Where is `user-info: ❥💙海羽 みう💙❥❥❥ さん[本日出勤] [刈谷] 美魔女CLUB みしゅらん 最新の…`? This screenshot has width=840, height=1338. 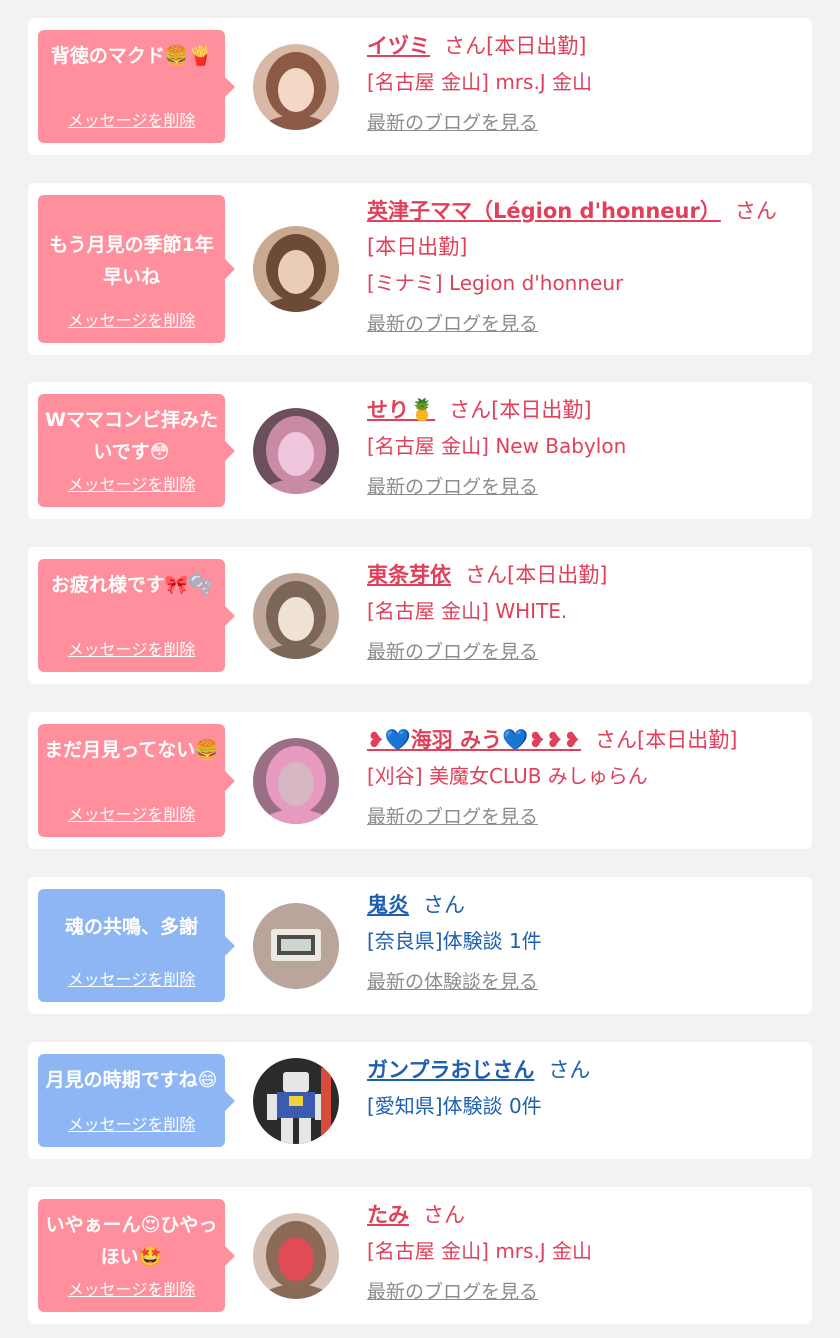 user-info: ❥💙海羽 みう💙❥❥❥ さん[本日出勤] [刈谷] 美魔女CLUB みしゅらん 最新の… is located at coordinates (578, 772).